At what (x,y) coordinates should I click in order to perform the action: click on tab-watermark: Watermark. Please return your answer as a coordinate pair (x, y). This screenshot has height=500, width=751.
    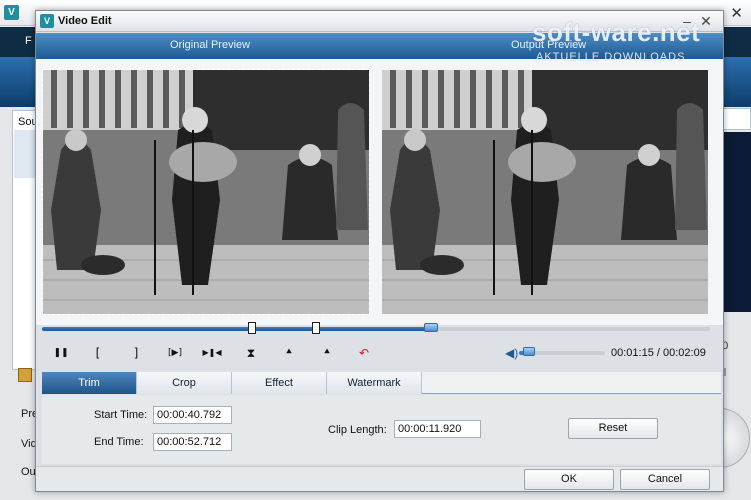
    Looking at the image, I should click on (374, 383).